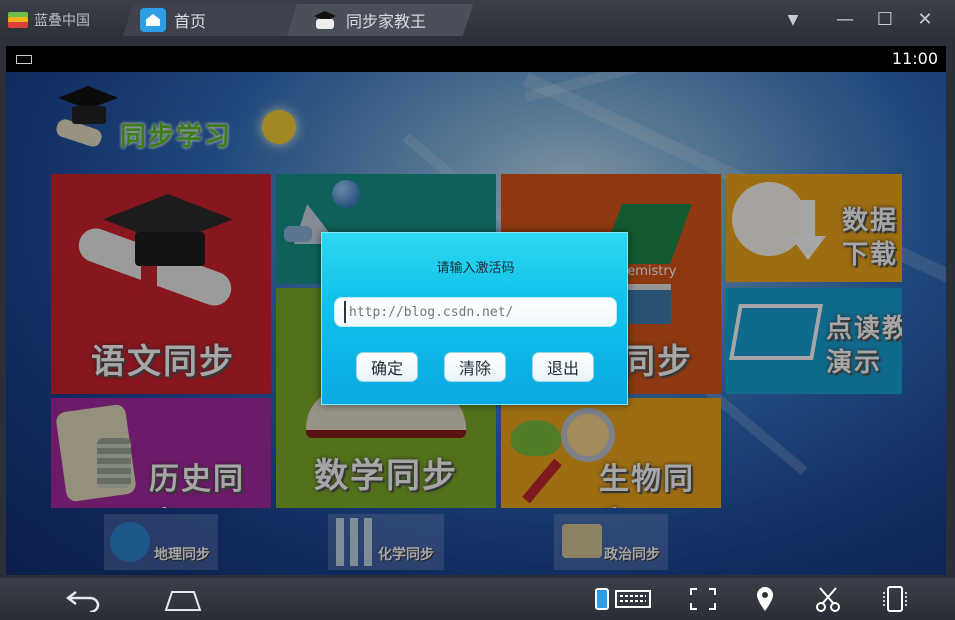 This screenshot has height=620, width=955. What do you see at coordinates (325, 20) in the screenshot?
I see `graduation-cap-icon` at bounding box center [325, 20].